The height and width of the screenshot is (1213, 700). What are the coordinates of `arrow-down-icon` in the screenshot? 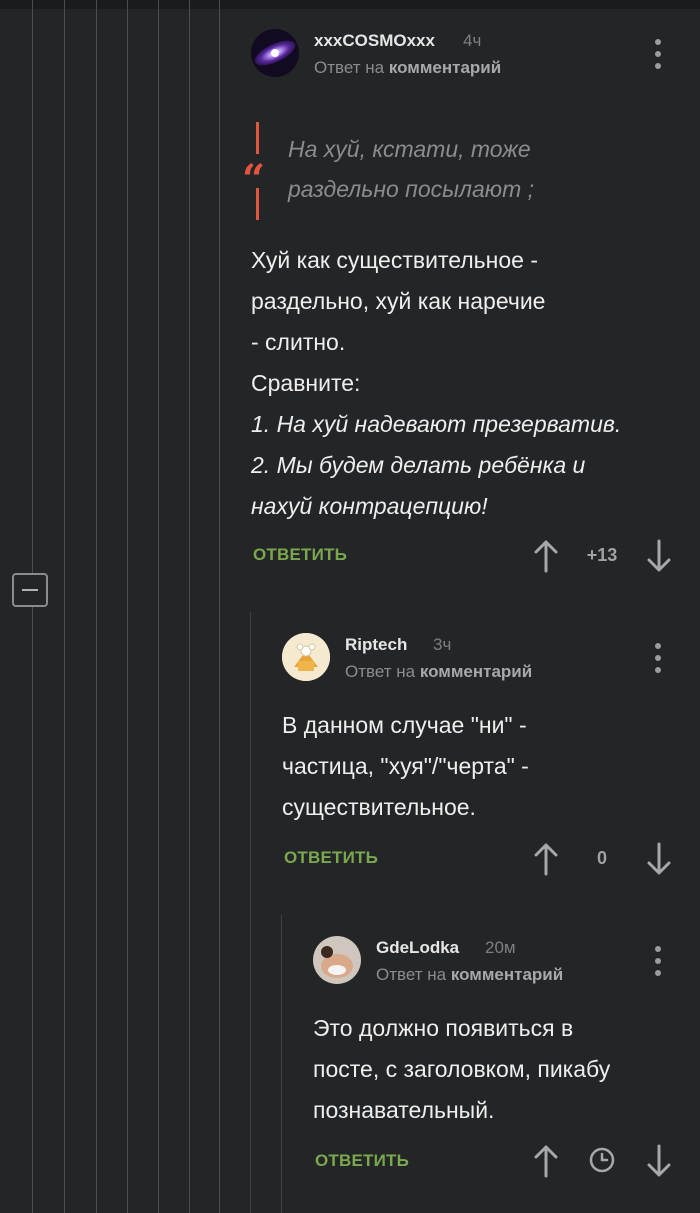 It's located at (659, 1163).